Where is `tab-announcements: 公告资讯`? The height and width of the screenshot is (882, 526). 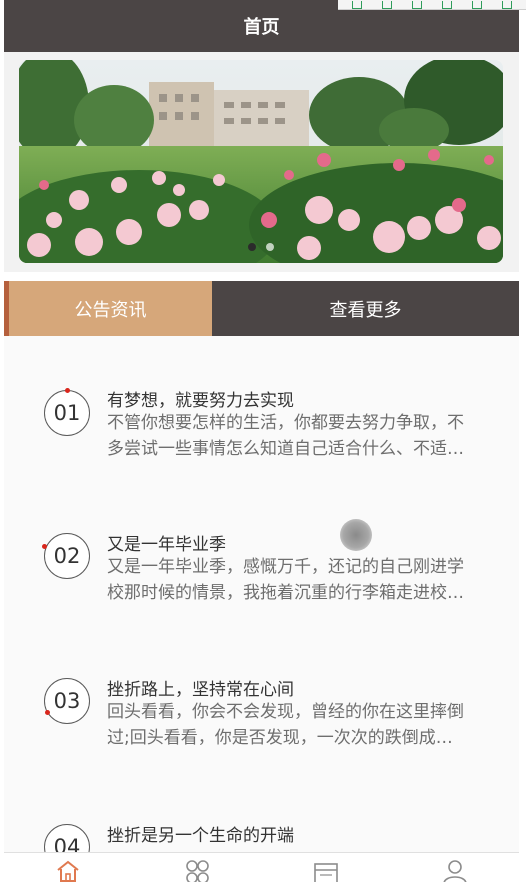 tab-announcements: 公告资讯 is located at coordinates (108, 308).